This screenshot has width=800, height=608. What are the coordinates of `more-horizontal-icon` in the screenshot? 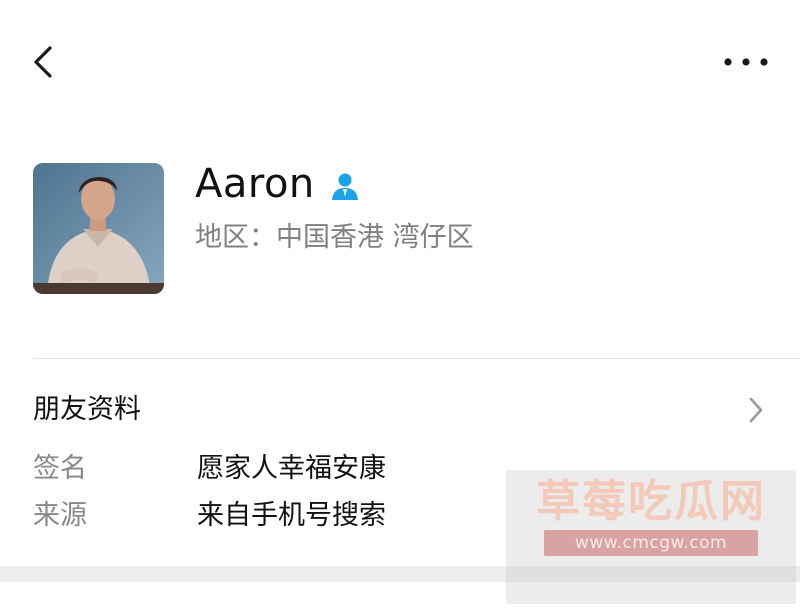 It's located at (746, 62).